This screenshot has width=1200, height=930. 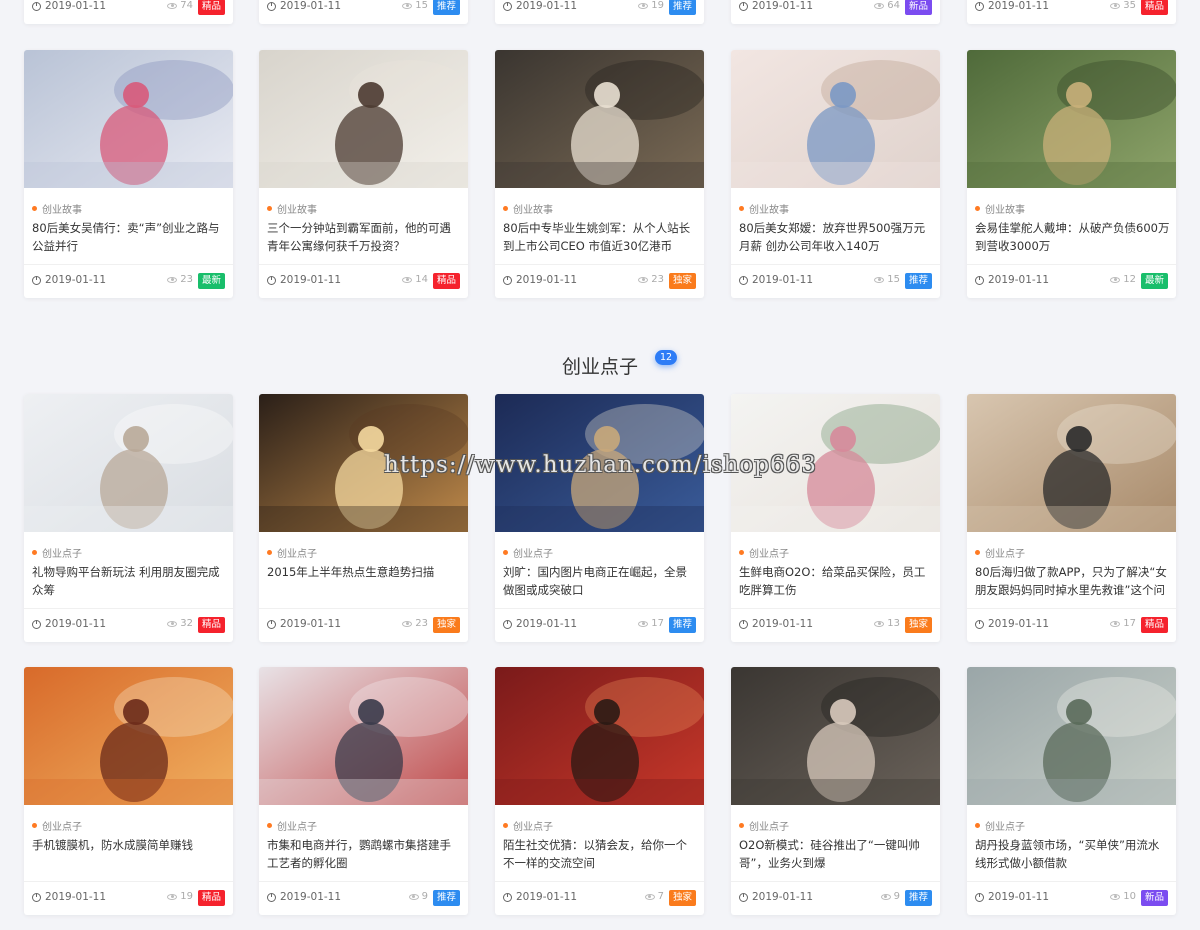 I want to click on card-footer: 2019-01-11 35 精品, so click(x=1071, y=12).